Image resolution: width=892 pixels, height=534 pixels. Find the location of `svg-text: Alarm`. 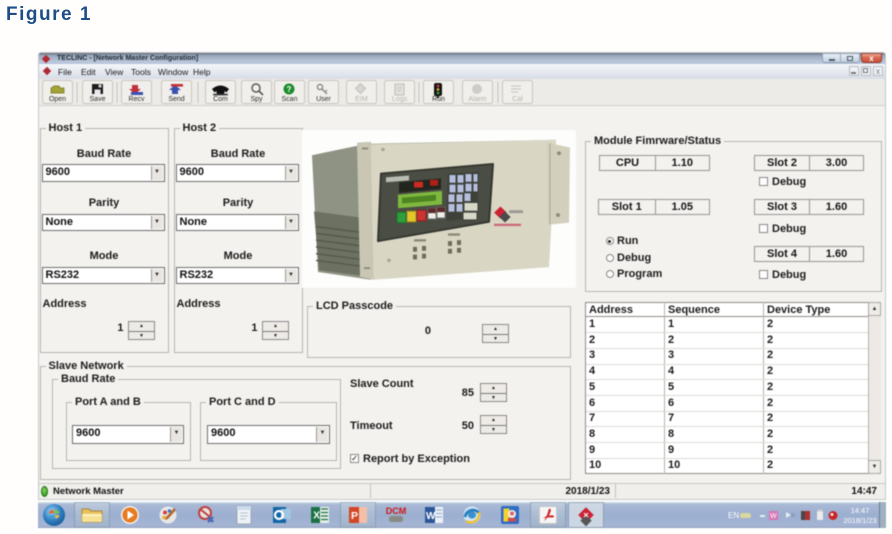

svg-text: Alarm is located at coordinates (477, 99).